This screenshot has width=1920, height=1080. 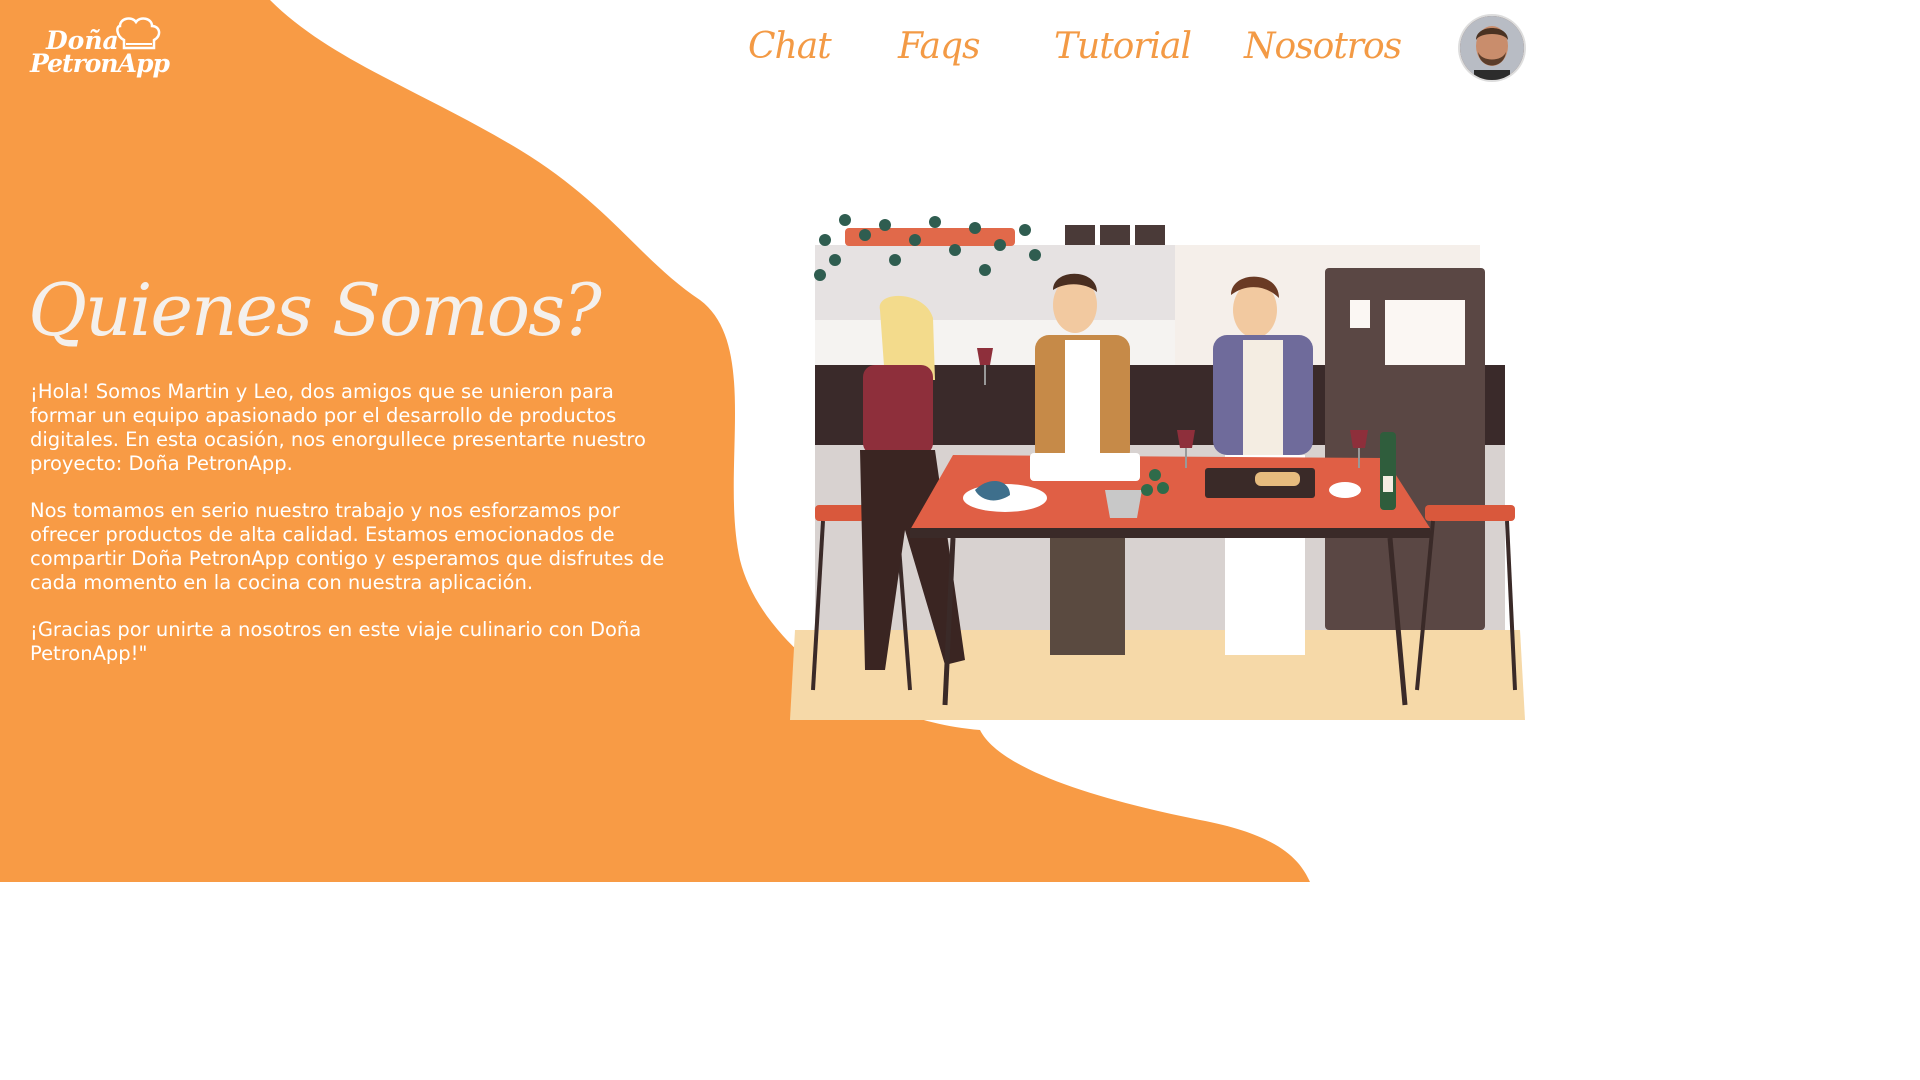 I want to click on user-avatar, so click(x=1492, y=48).